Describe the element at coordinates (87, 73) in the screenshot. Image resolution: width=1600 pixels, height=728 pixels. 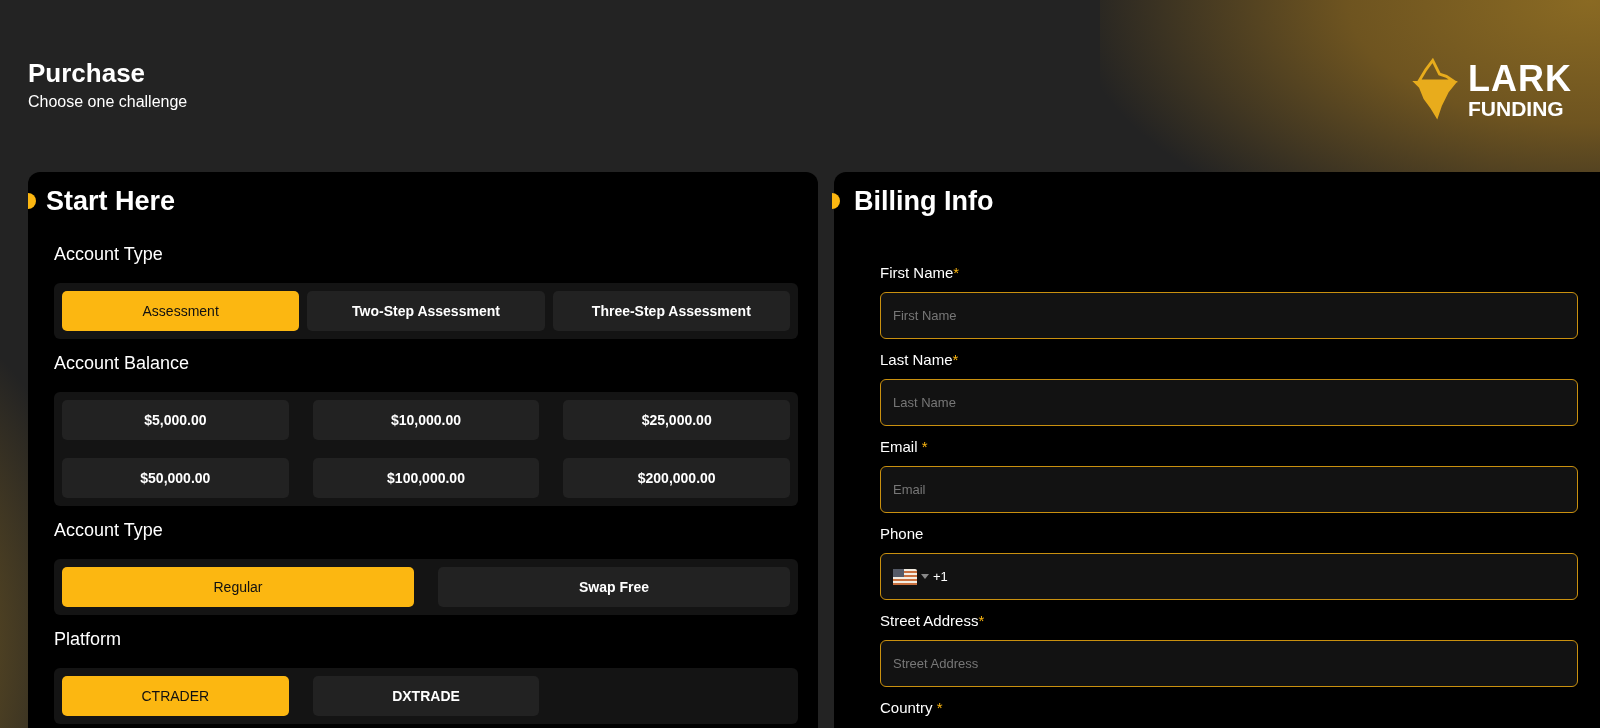
I see `page-title: Purchase` at that location.